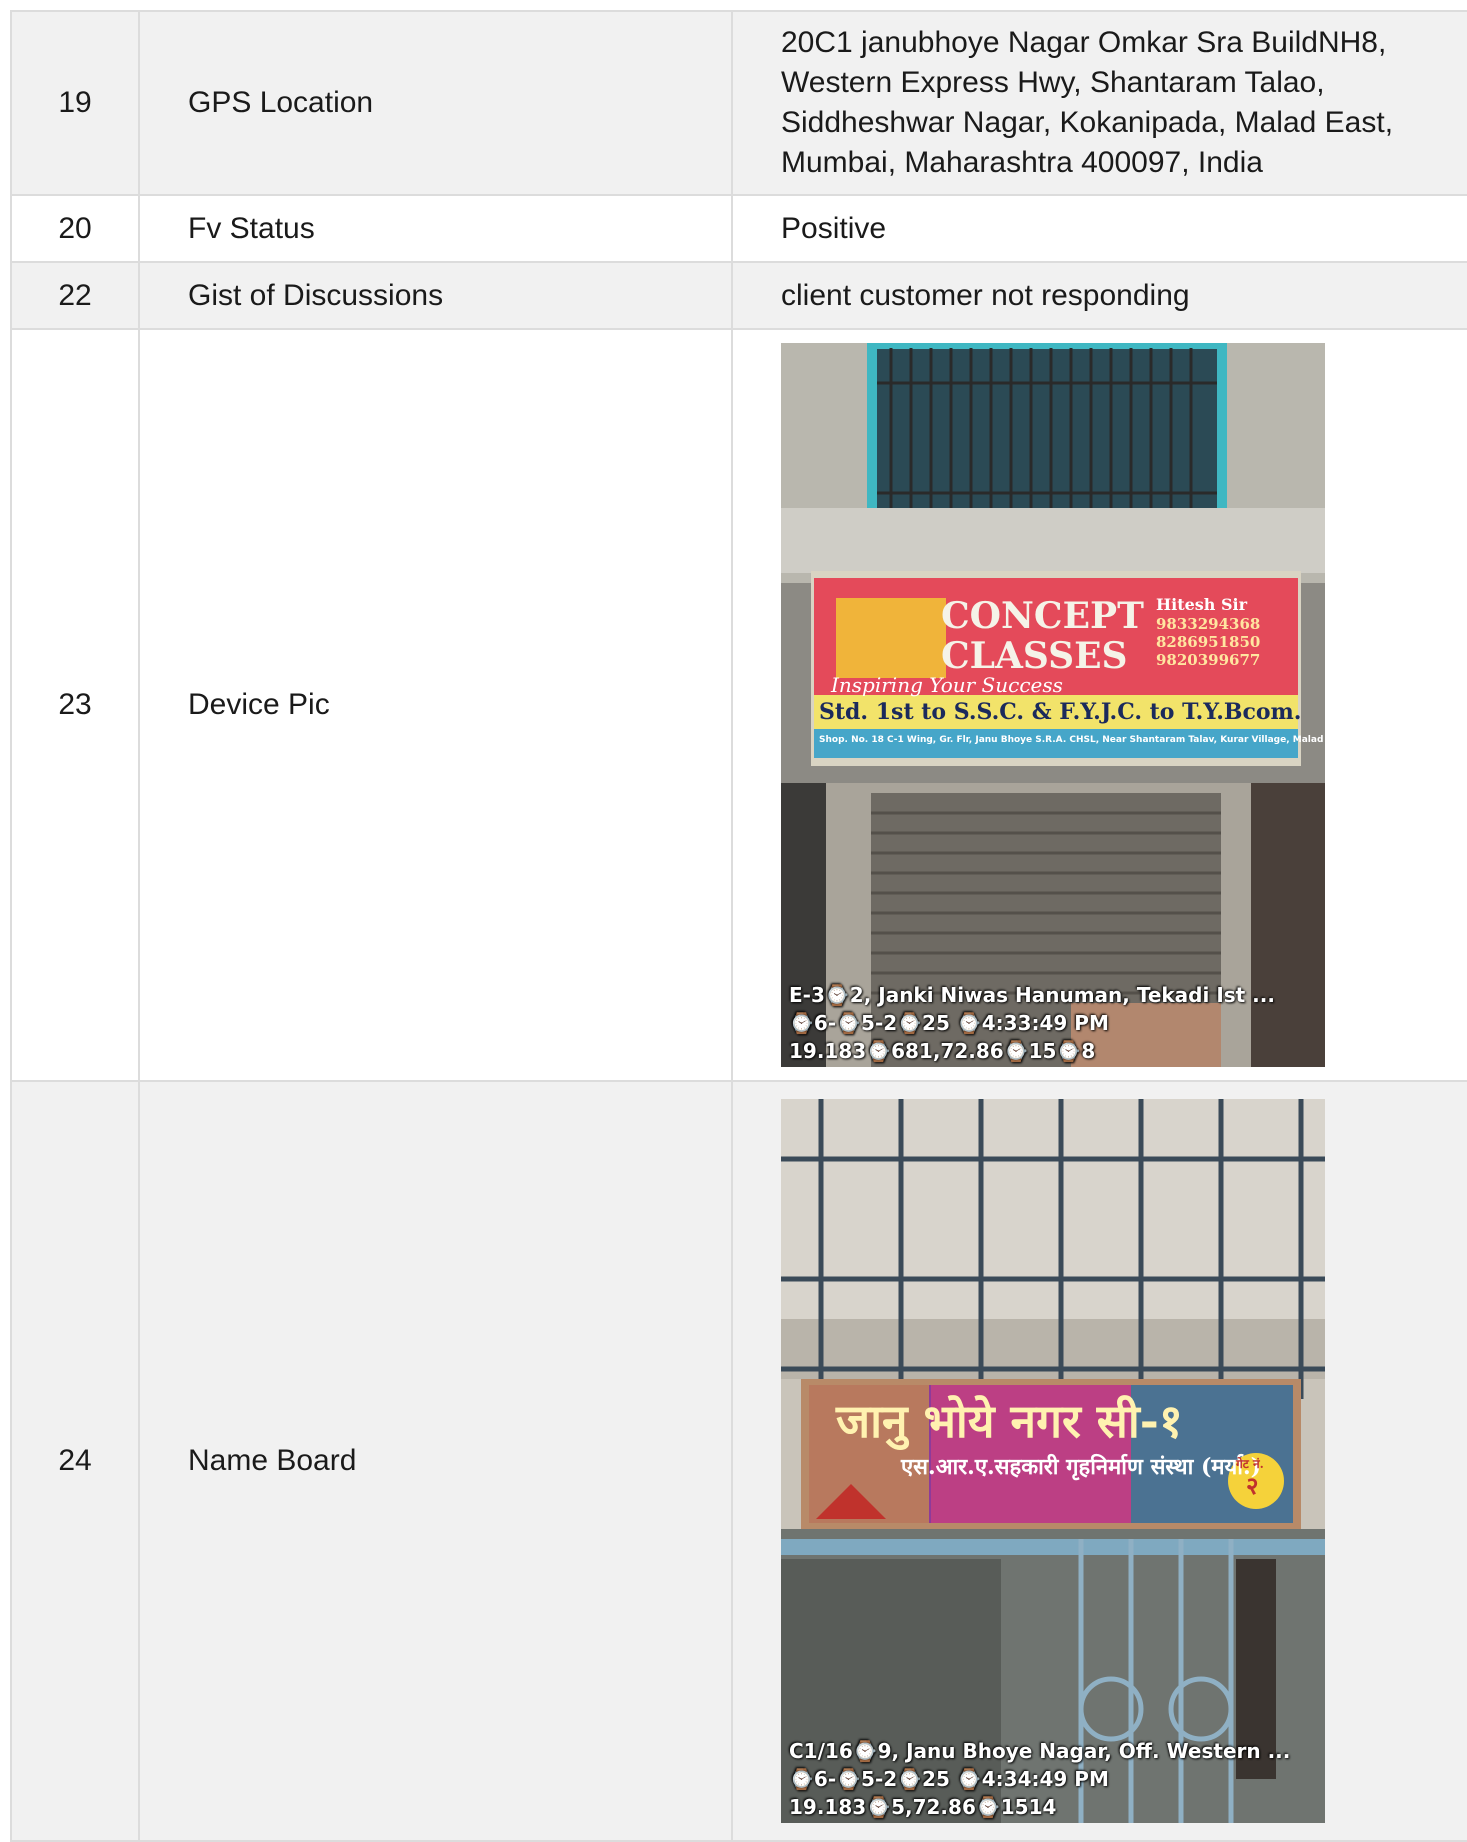  I want to click on sign-title-1: CONCEPT, so click(1042, 616).